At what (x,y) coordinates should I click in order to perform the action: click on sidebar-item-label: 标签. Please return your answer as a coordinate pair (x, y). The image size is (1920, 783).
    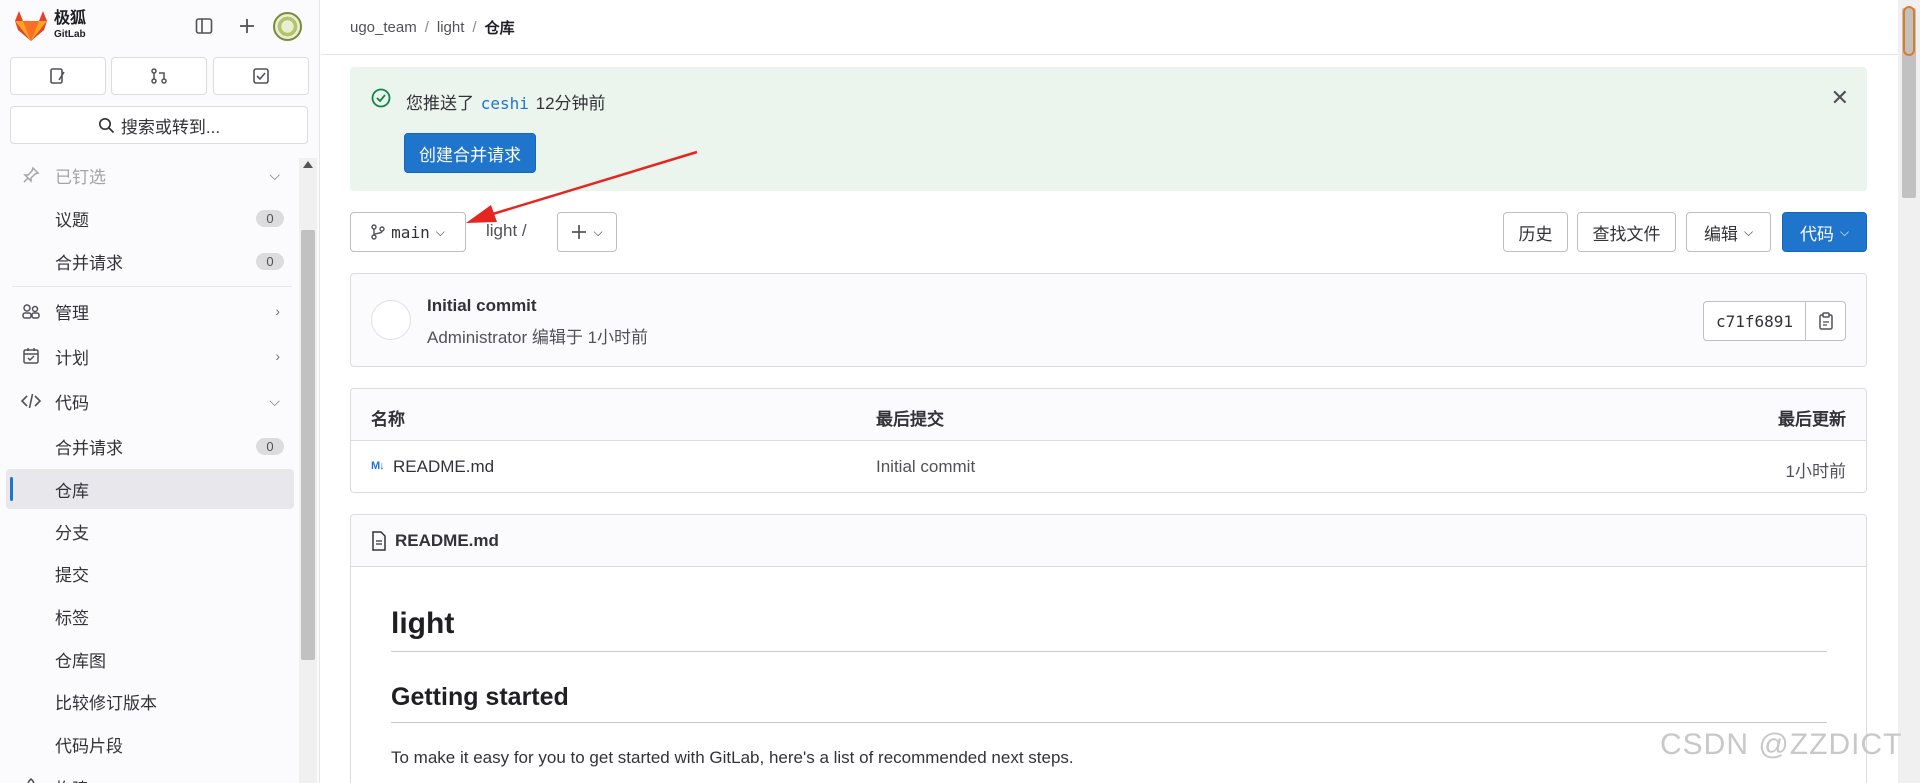
    Looking at the image, I should click on (72, 618).